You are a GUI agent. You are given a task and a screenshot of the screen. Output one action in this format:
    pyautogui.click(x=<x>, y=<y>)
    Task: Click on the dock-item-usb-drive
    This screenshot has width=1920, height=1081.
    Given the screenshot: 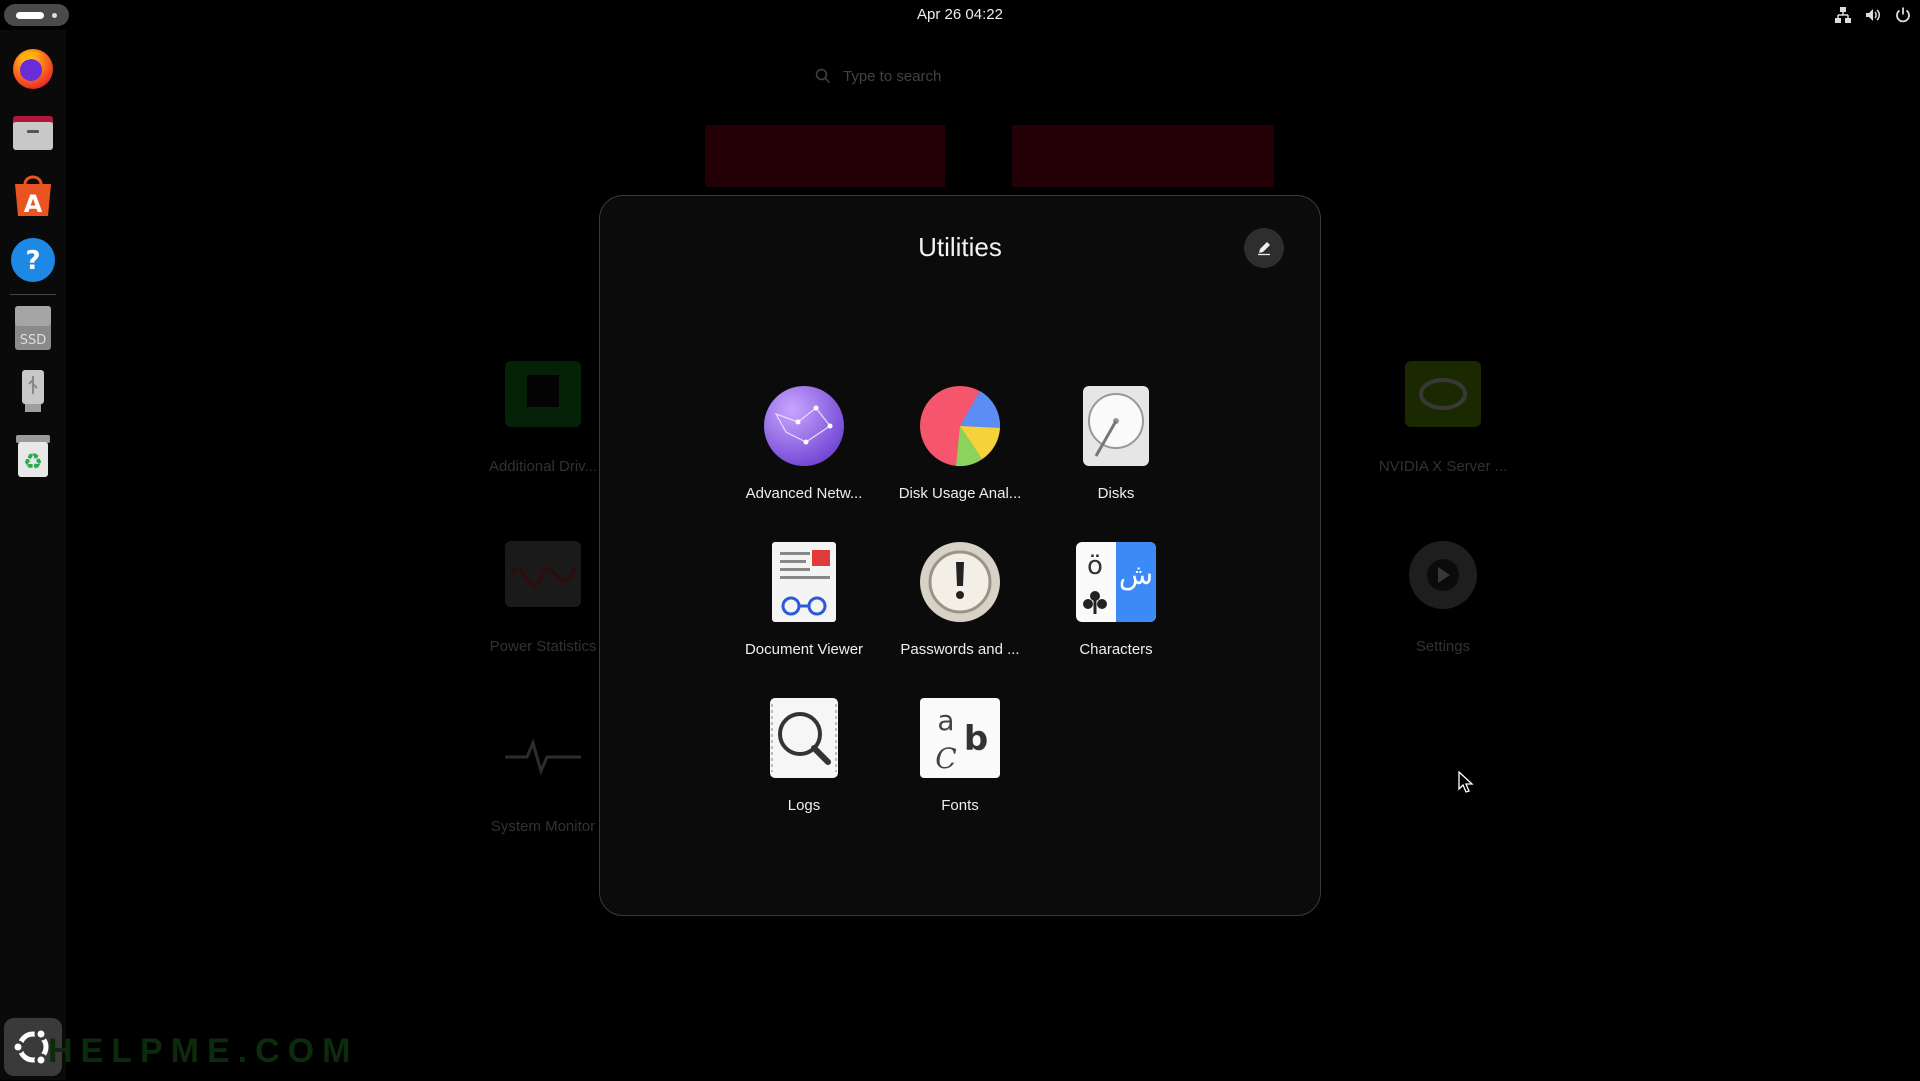 What is the action you would take?
    pyautogui.click(x=33, y=392)
    